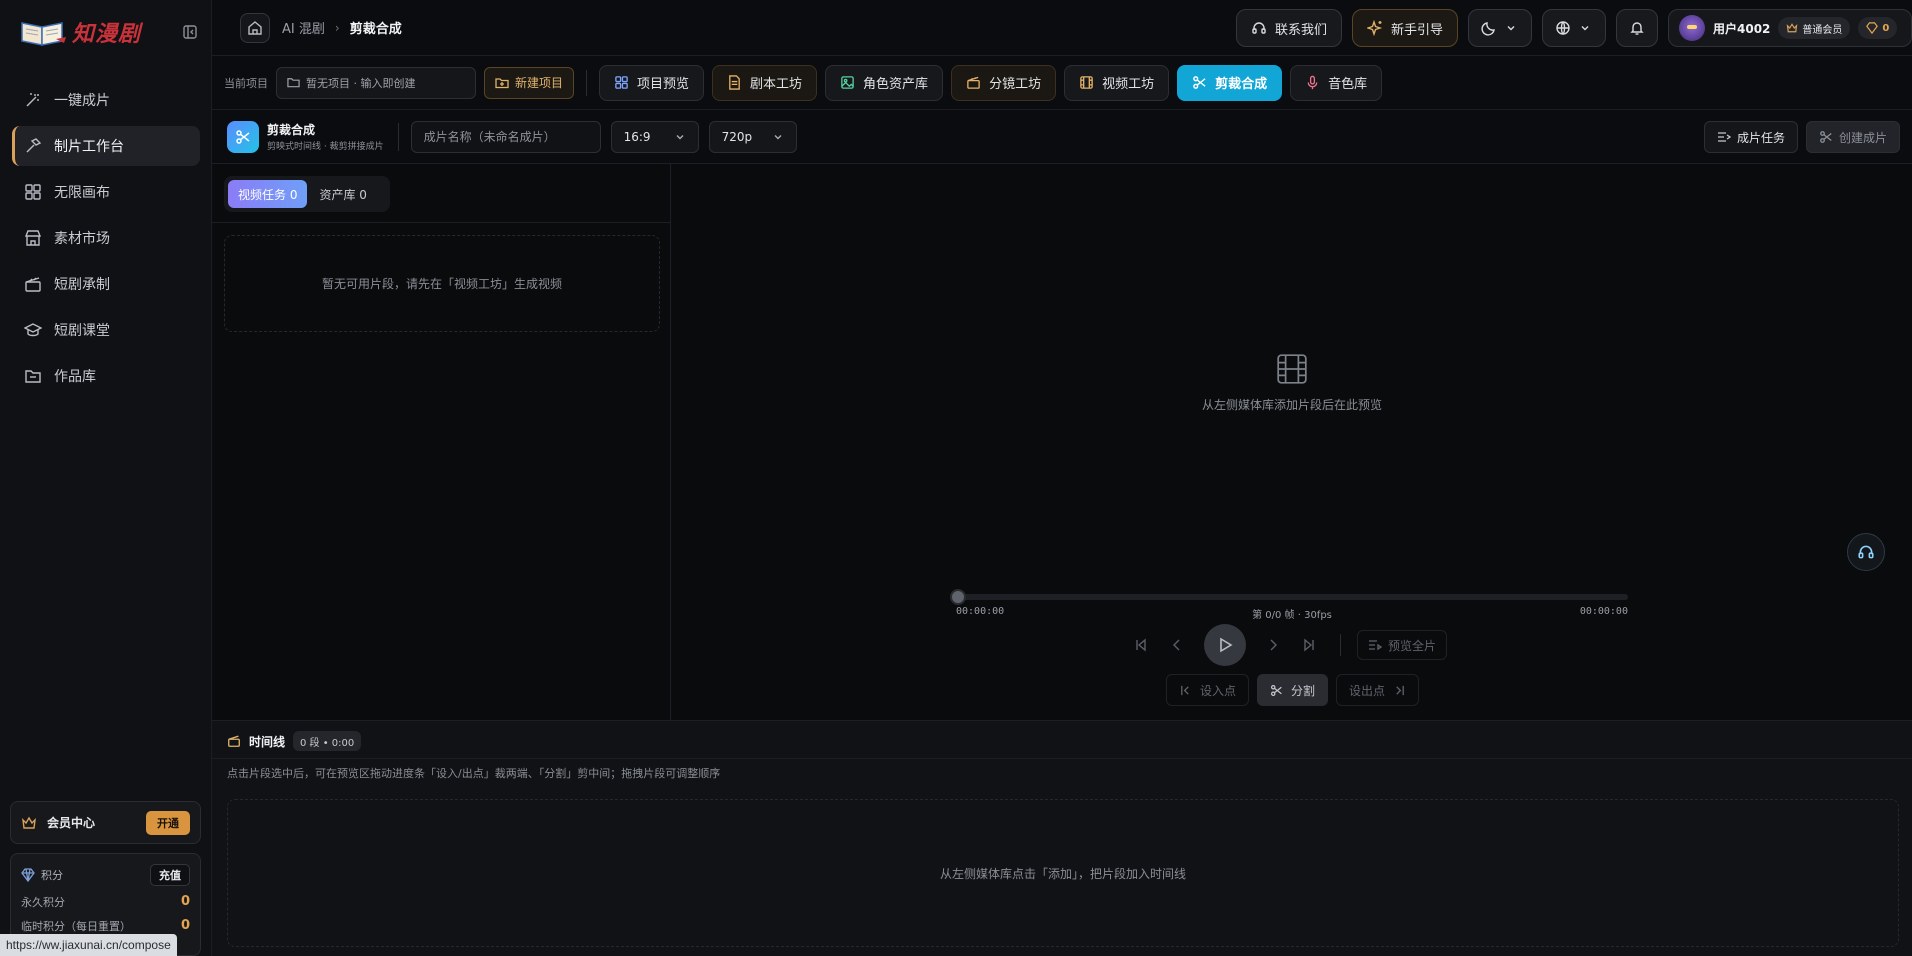 This screenshot has height=956, width=1912. Describe the element at coordinates (170, 875) in the screenshot. I see `recharge-button: 充值` at that location.